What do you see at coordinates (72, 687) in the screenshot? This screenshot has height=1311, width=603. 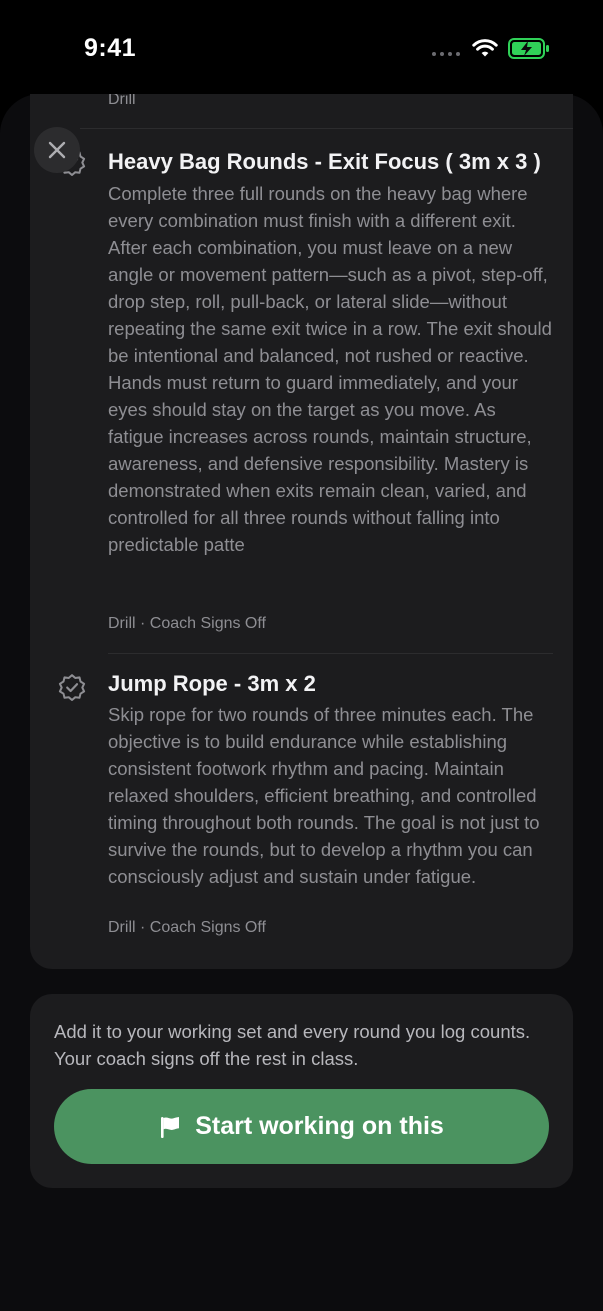 I see `check-badge-icon` at bounding box center [72, 687].